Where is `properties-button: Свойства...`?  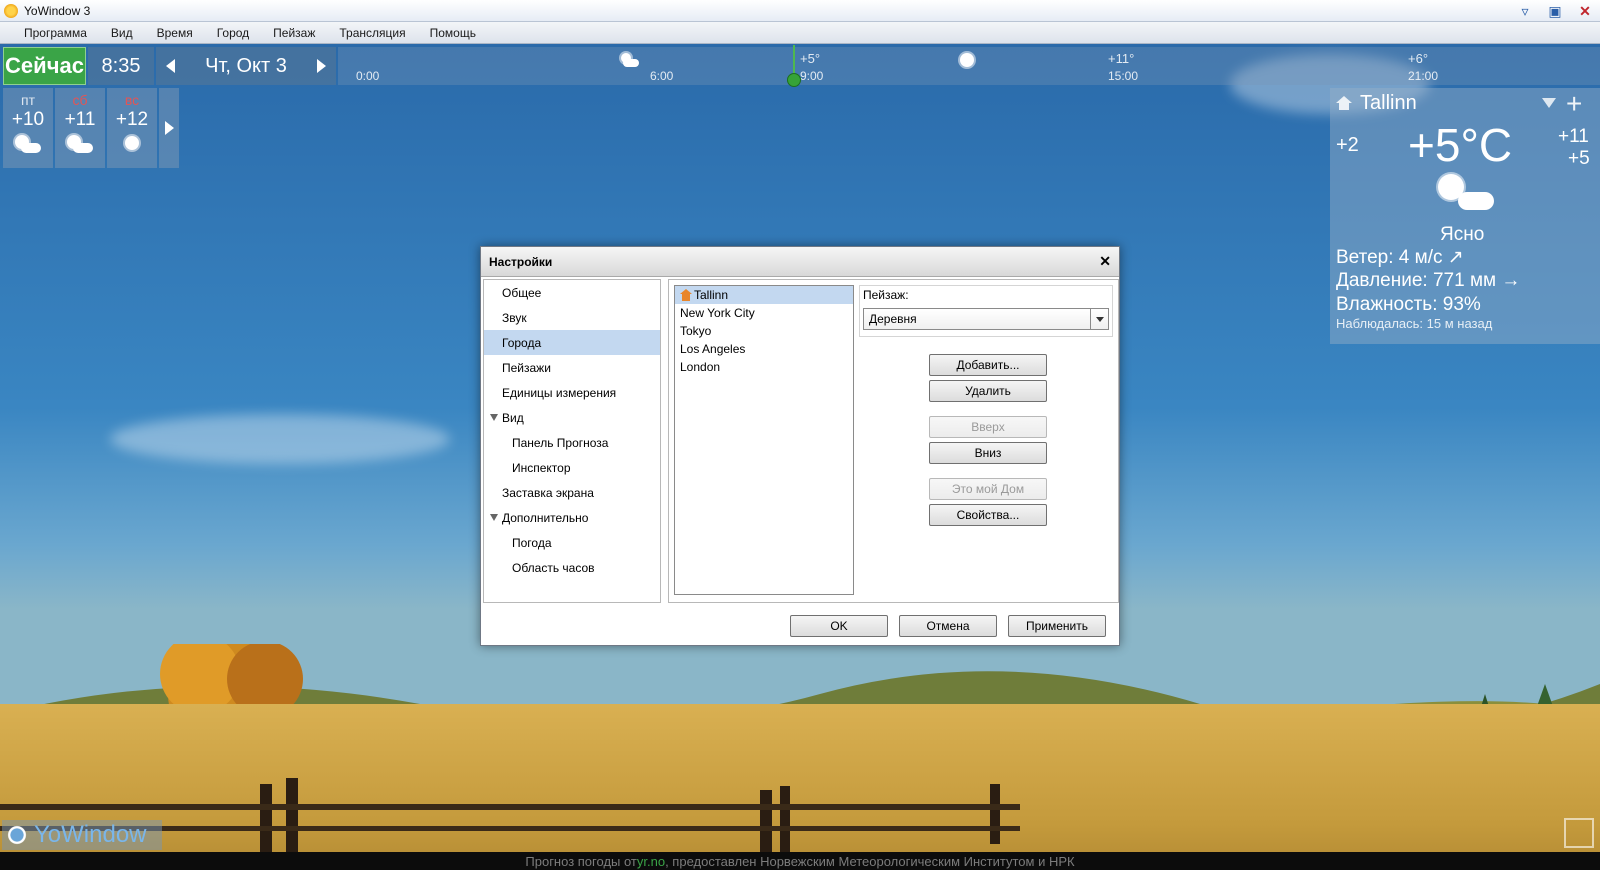 properties-button: Свойства... is located at coordinates (988, 515).